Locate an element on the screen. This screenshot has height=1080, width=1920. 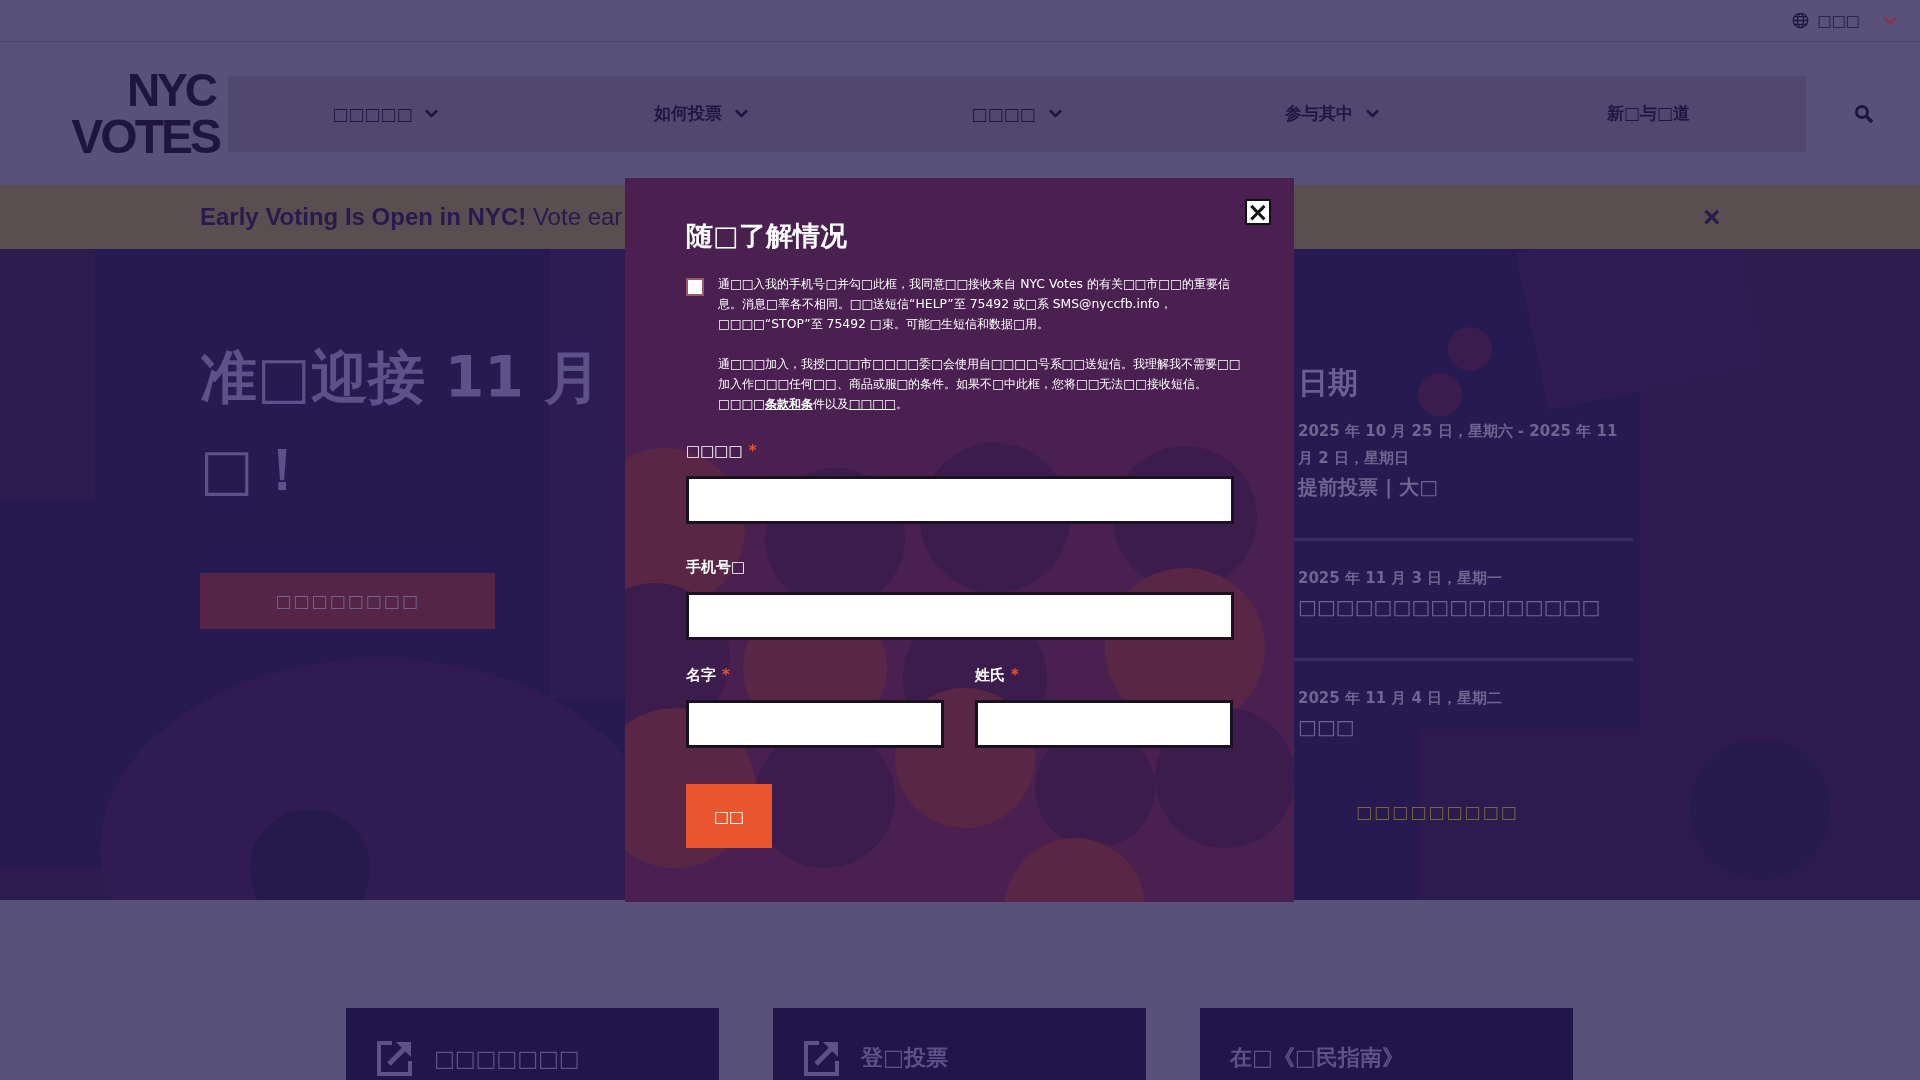
chevron-down-icon is located at coordinates (1890, 20).